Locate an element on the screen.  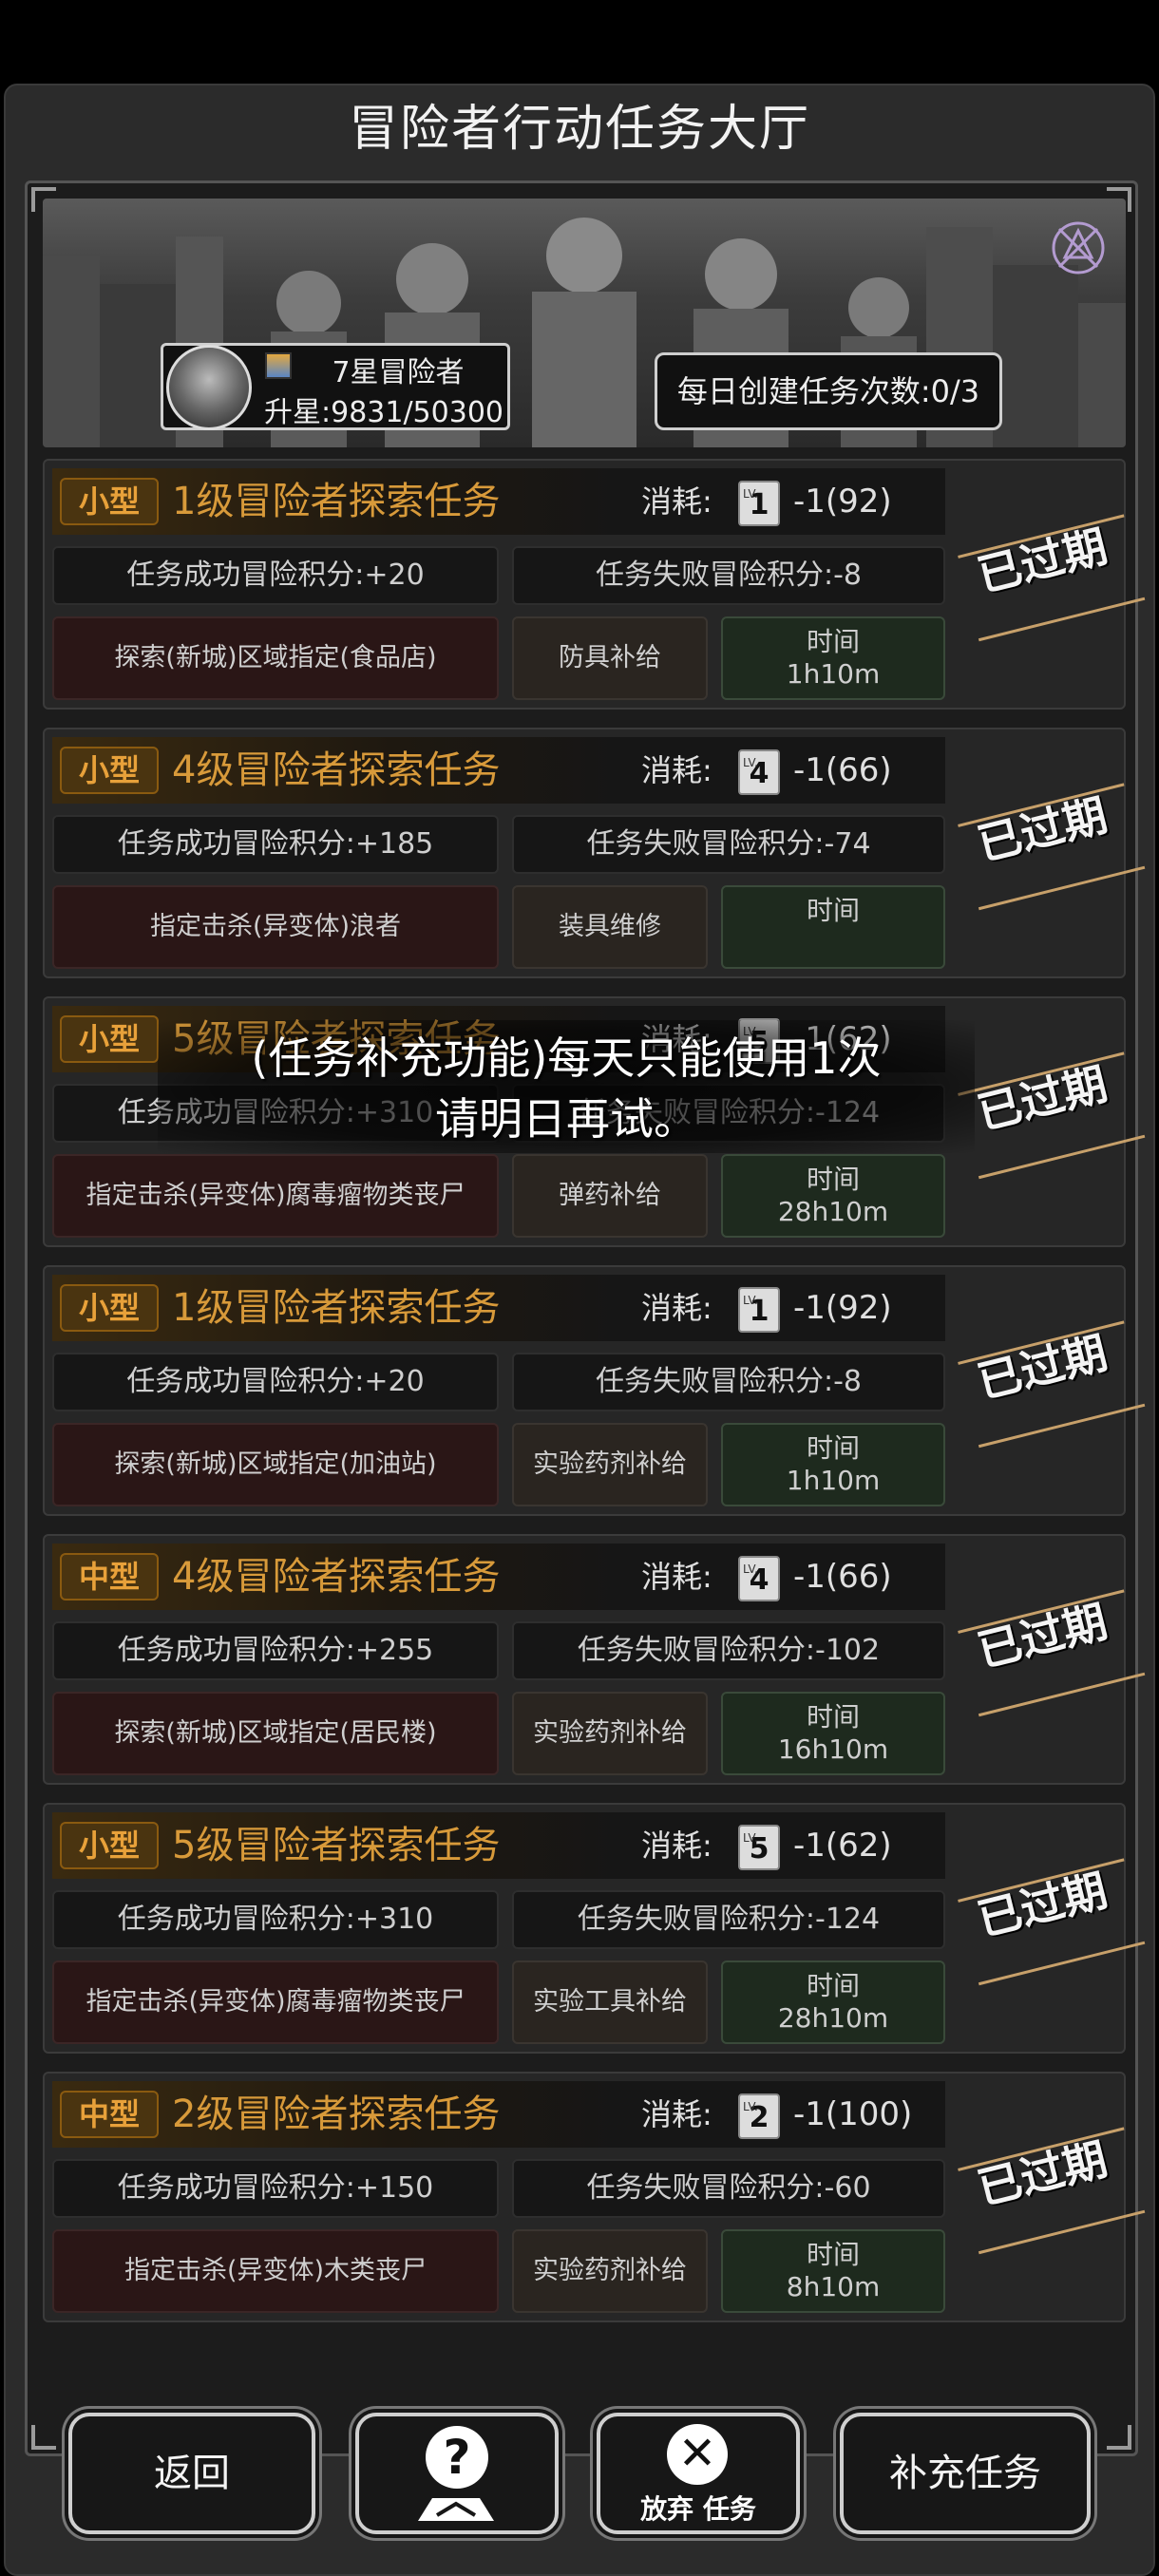
back-button: 返回 is located at coordinates (191, 2473).